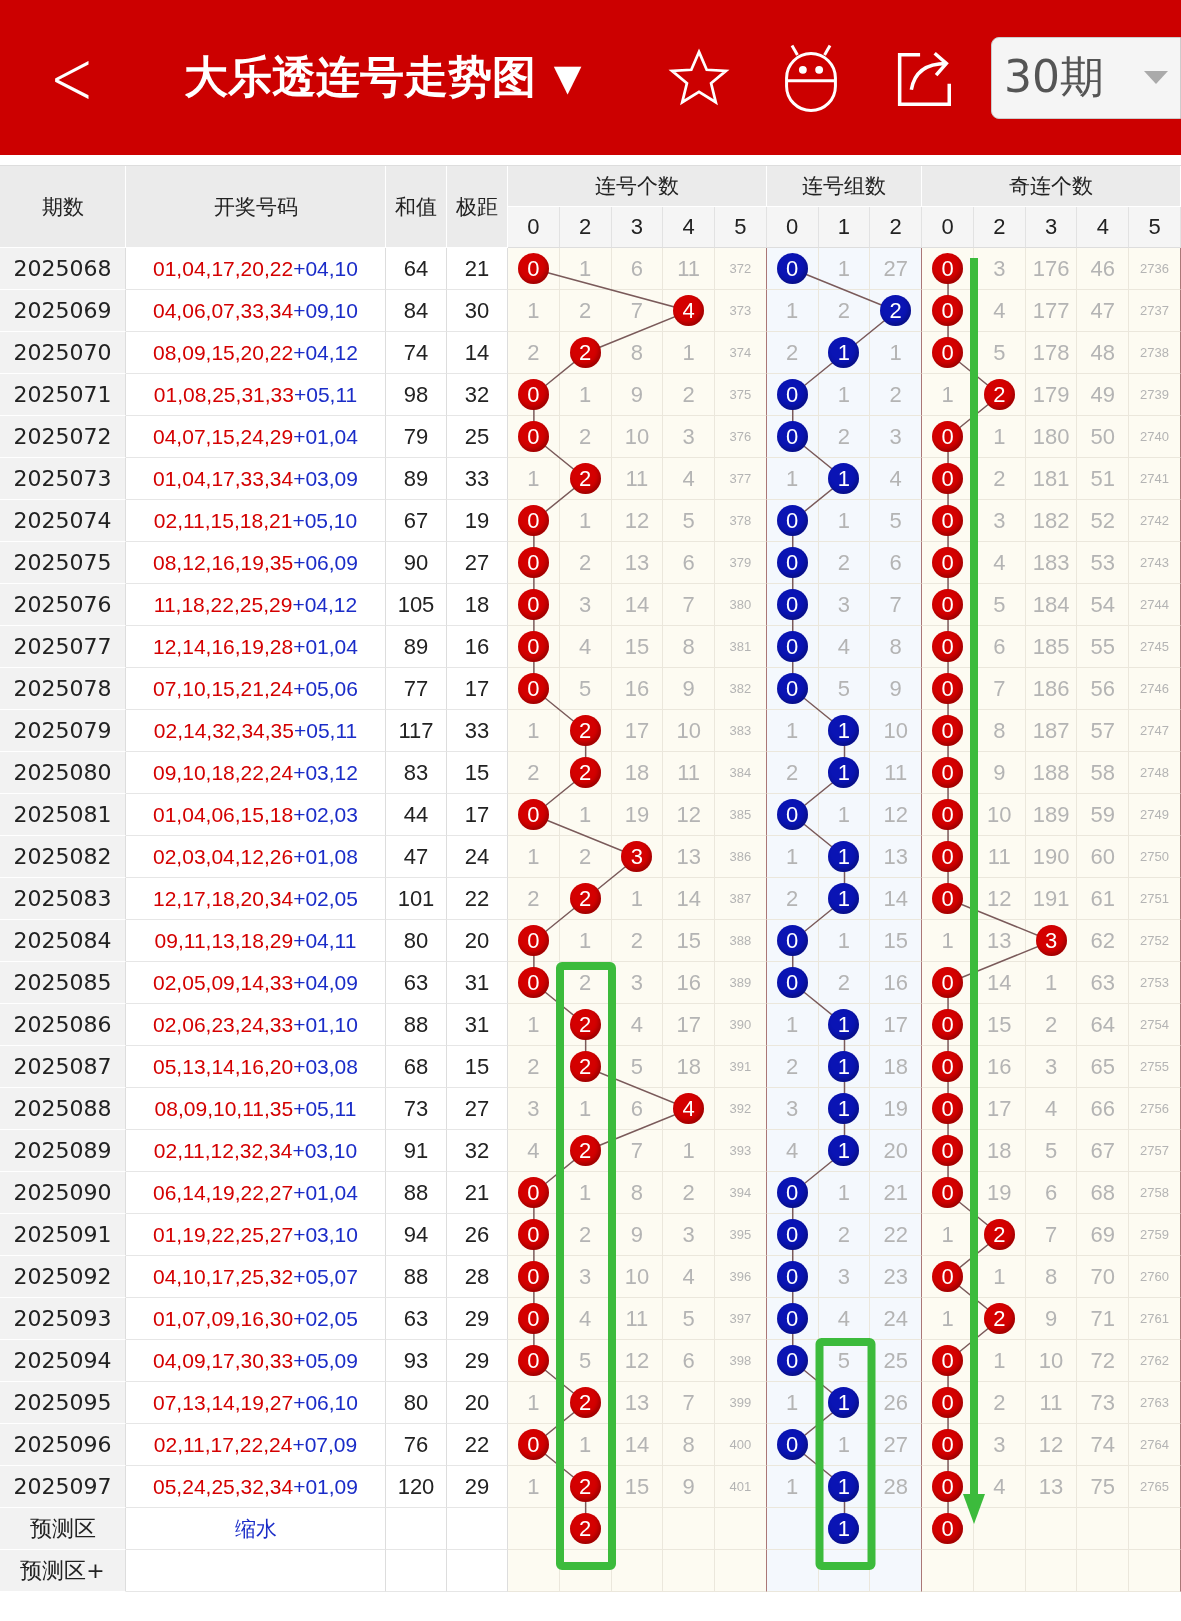  I want to click on draw-numbers: 09,11,13,18,29+04,11, so click(256, 941).